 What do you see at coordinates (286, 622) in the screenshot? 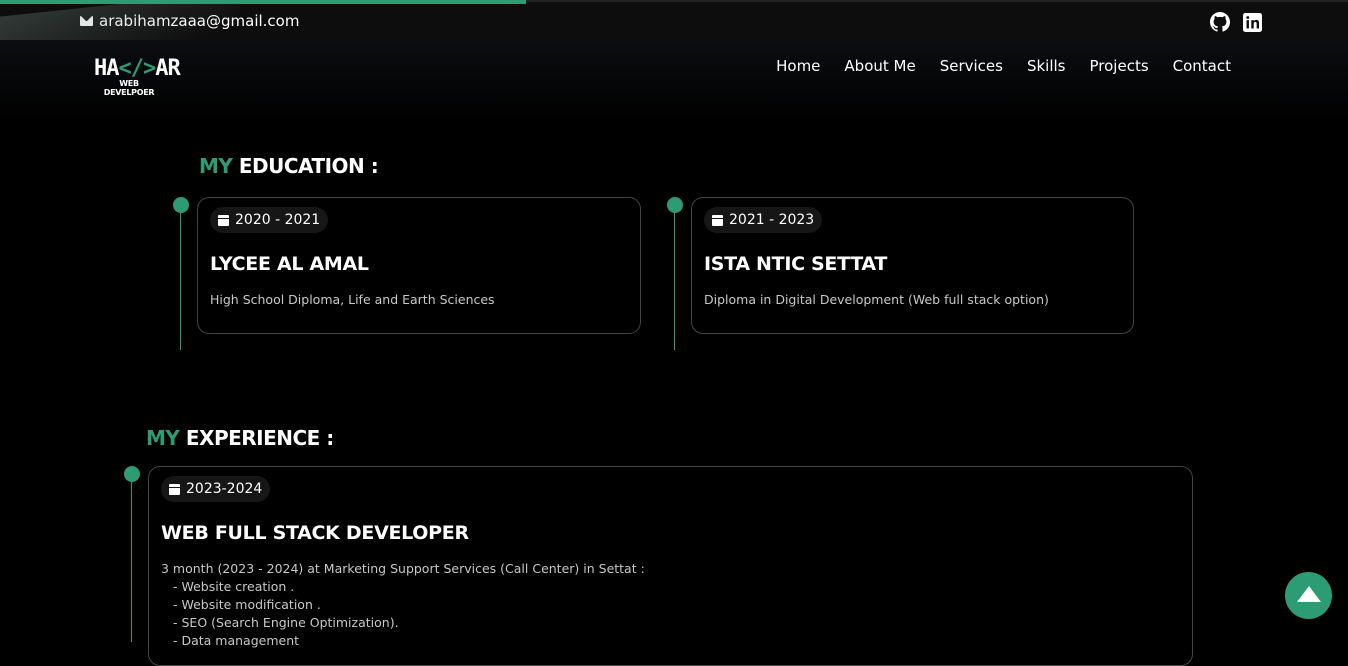
I see `task-item: - SEO (Search Engine Optimization).` at bounding box center [286, 622].